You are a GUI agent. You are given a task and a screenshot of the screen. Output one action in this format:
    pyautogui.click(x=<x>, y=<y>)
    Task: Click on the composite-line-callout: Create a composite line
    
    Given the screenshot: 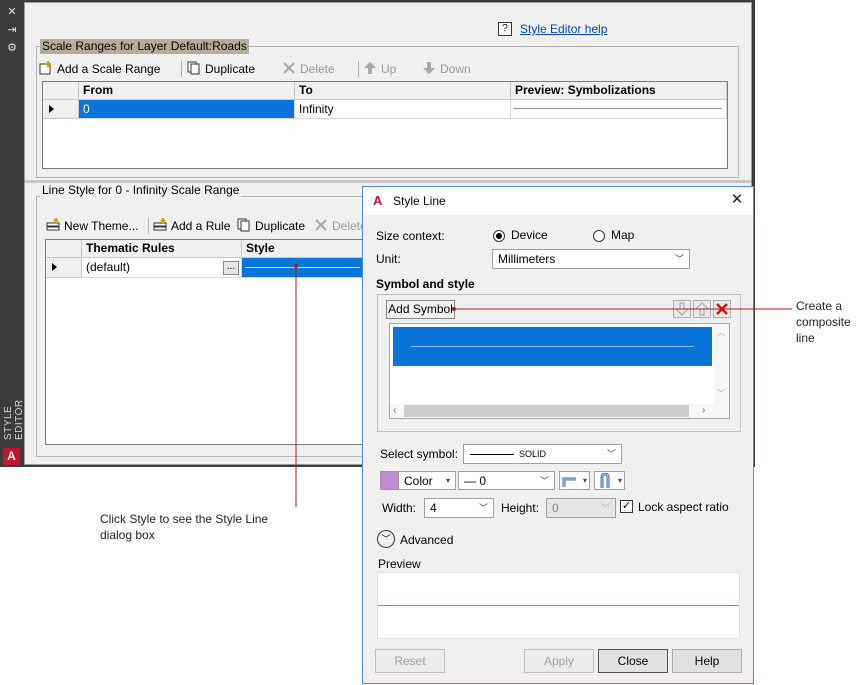 What is the action you would take?
    pyautogui.click(x=823, y=322)
    